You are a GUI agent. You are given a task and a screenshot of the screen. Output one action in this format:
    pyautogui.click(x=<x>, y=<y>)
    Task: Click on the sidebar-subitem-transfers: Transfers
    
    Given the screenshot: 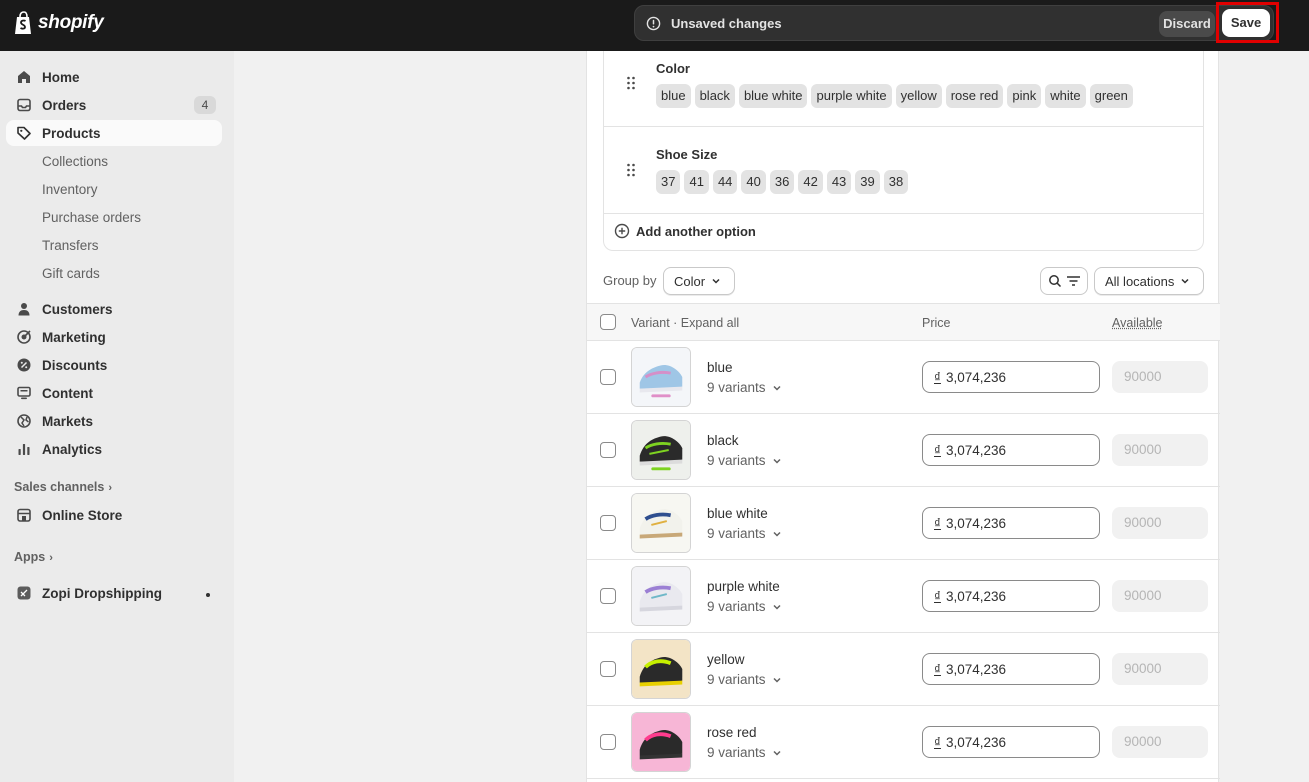 What is the action you would take?
    pyautogui.click(x=70, y=245)
    